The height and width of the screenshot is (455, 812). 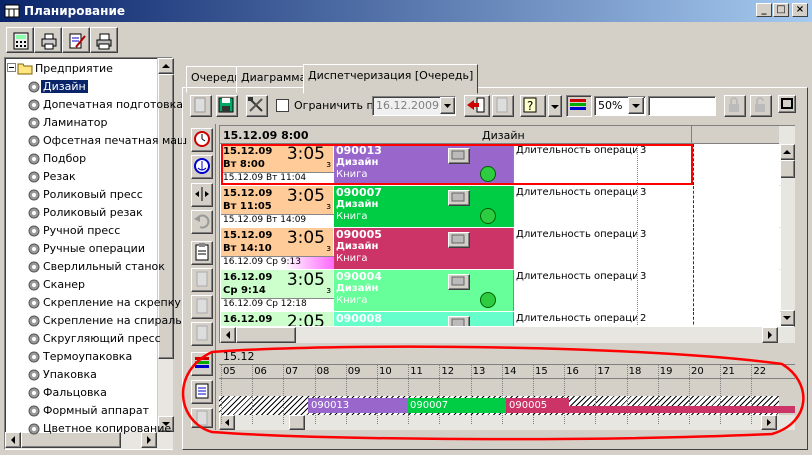 What do you see at coordinates (787, 226) in the screenshot?
I see `grid-scrollbar` at bounding box center [787, 226].